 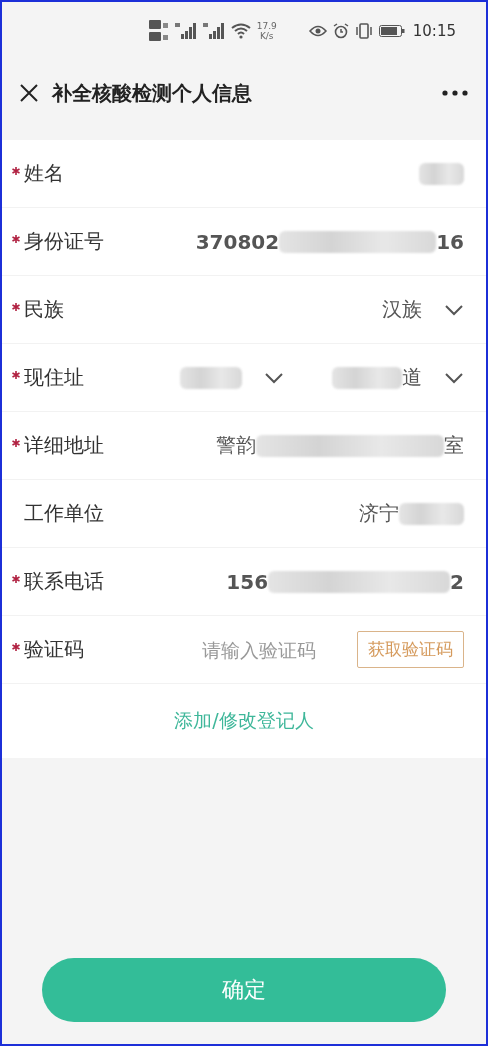 What do you see at coordinates (379, 513) in the screenshot?
I see `field-value: 济宁` at bounding box center [379, 513].